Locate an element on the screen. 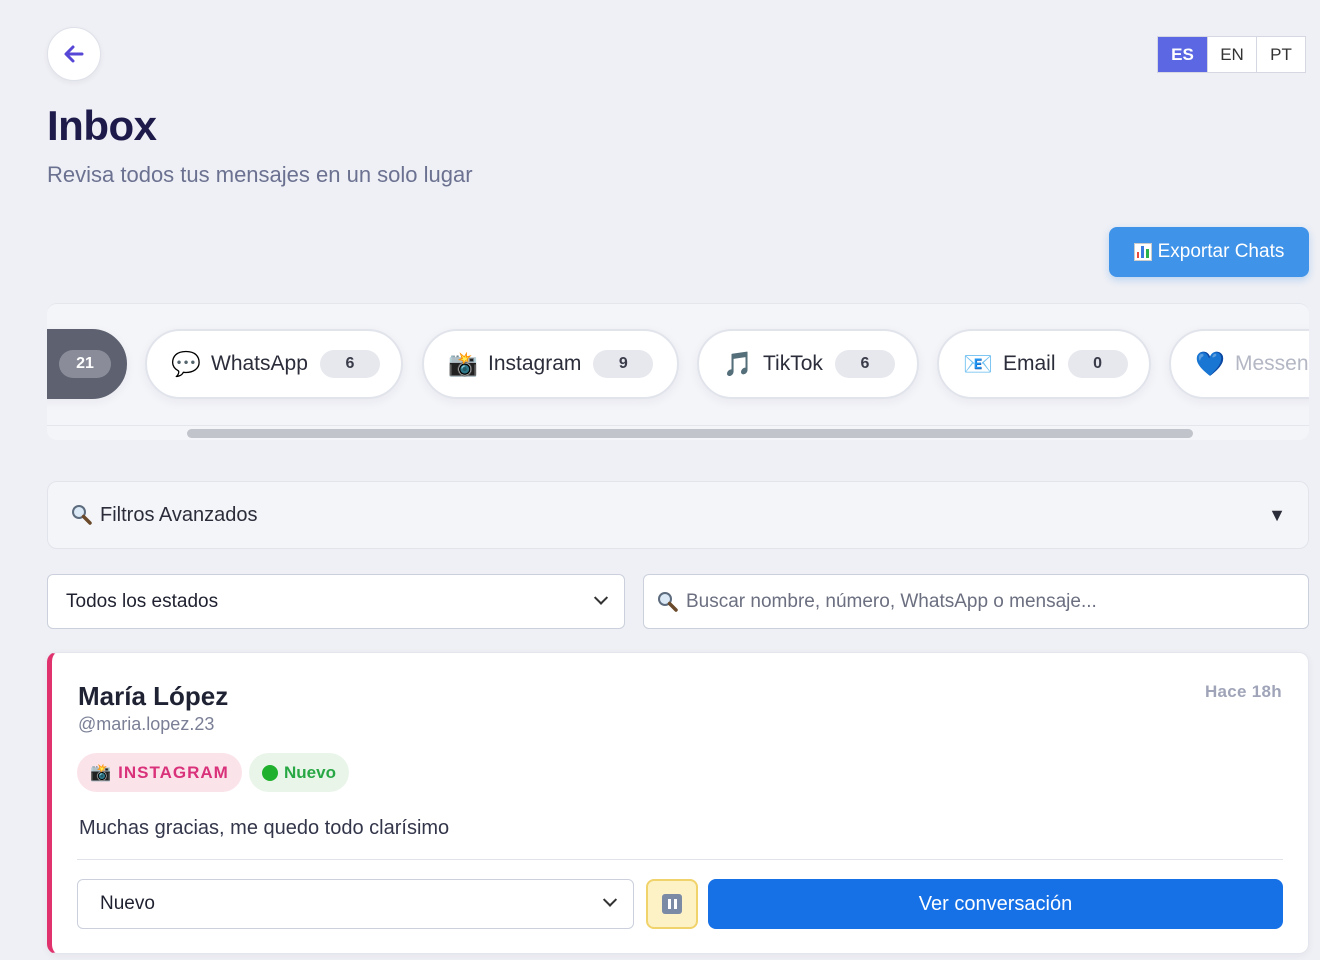 The image size is (1320, 960). channel-chip-tiktok: 🎵 TikTok 6 is located at coordinates (808, 364).